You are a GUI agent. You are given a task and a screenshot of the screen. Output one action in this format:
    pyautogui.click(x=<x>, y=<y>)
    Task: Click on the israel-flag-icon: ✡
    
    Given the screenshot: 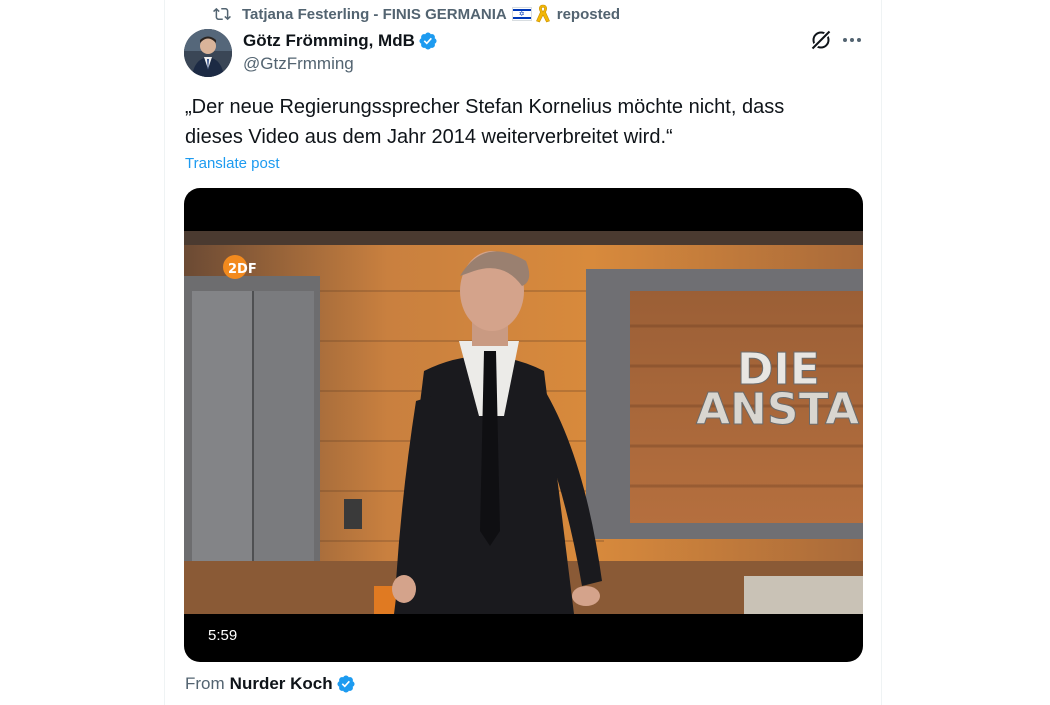 What is the action you would take?
    pyautogui.click(x=521, y=14)
    